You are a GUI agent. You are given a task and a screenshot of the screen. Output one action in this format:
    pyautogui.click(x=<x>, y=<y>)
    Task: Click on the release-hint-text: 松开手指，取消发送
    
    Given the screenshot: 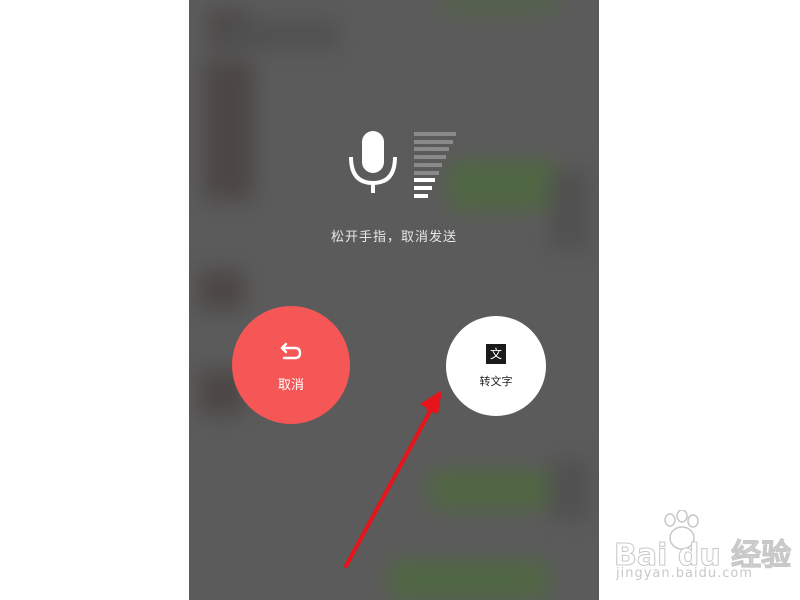 What is the action you would take?
    pyautogui.click(x=393, y=237)
    